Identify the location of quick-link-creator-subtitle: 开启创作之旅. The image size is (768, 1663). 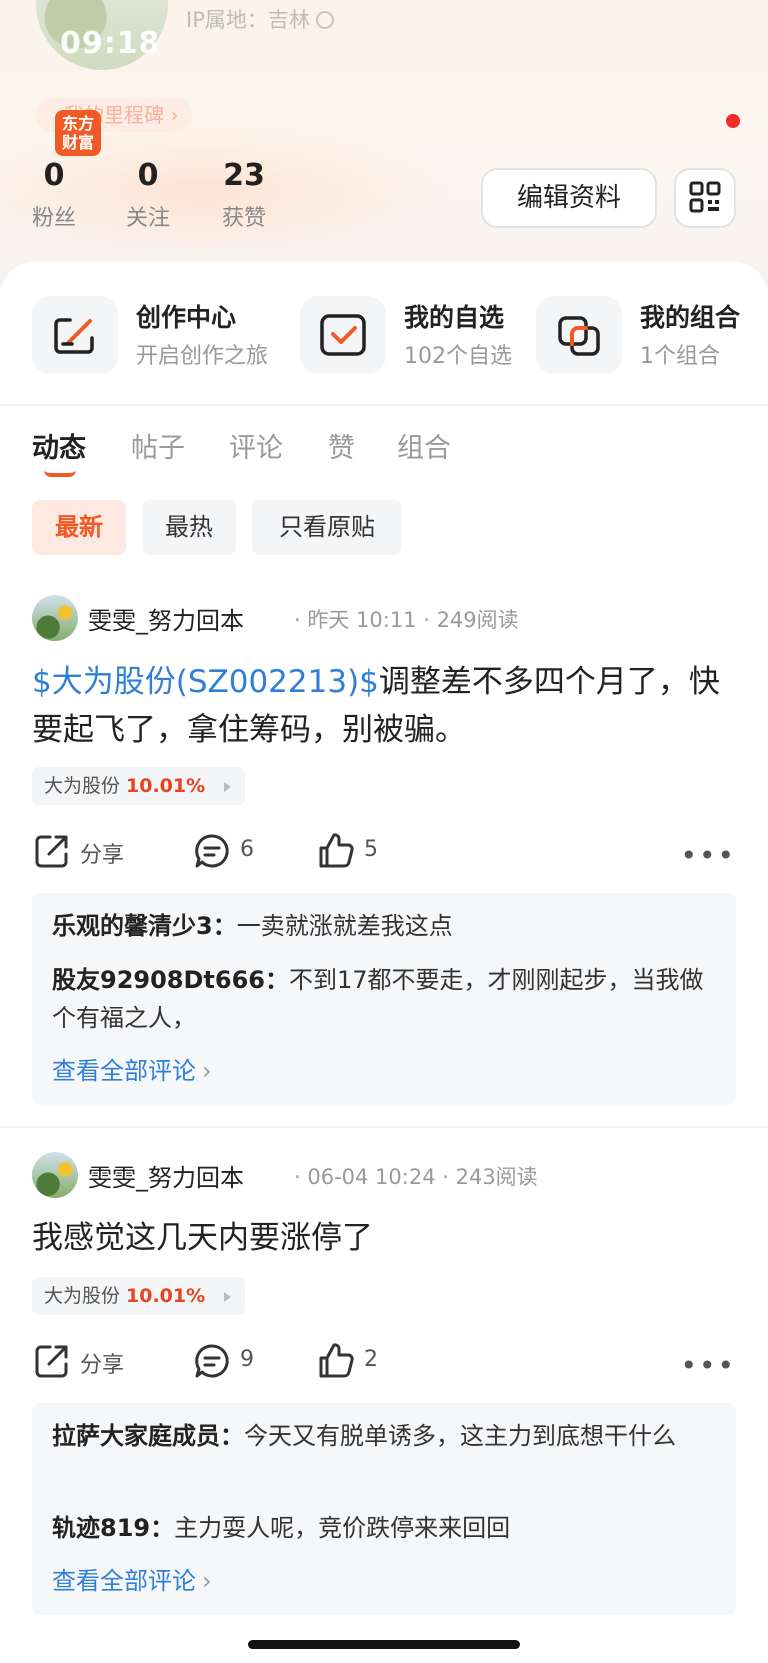
(202, 356).